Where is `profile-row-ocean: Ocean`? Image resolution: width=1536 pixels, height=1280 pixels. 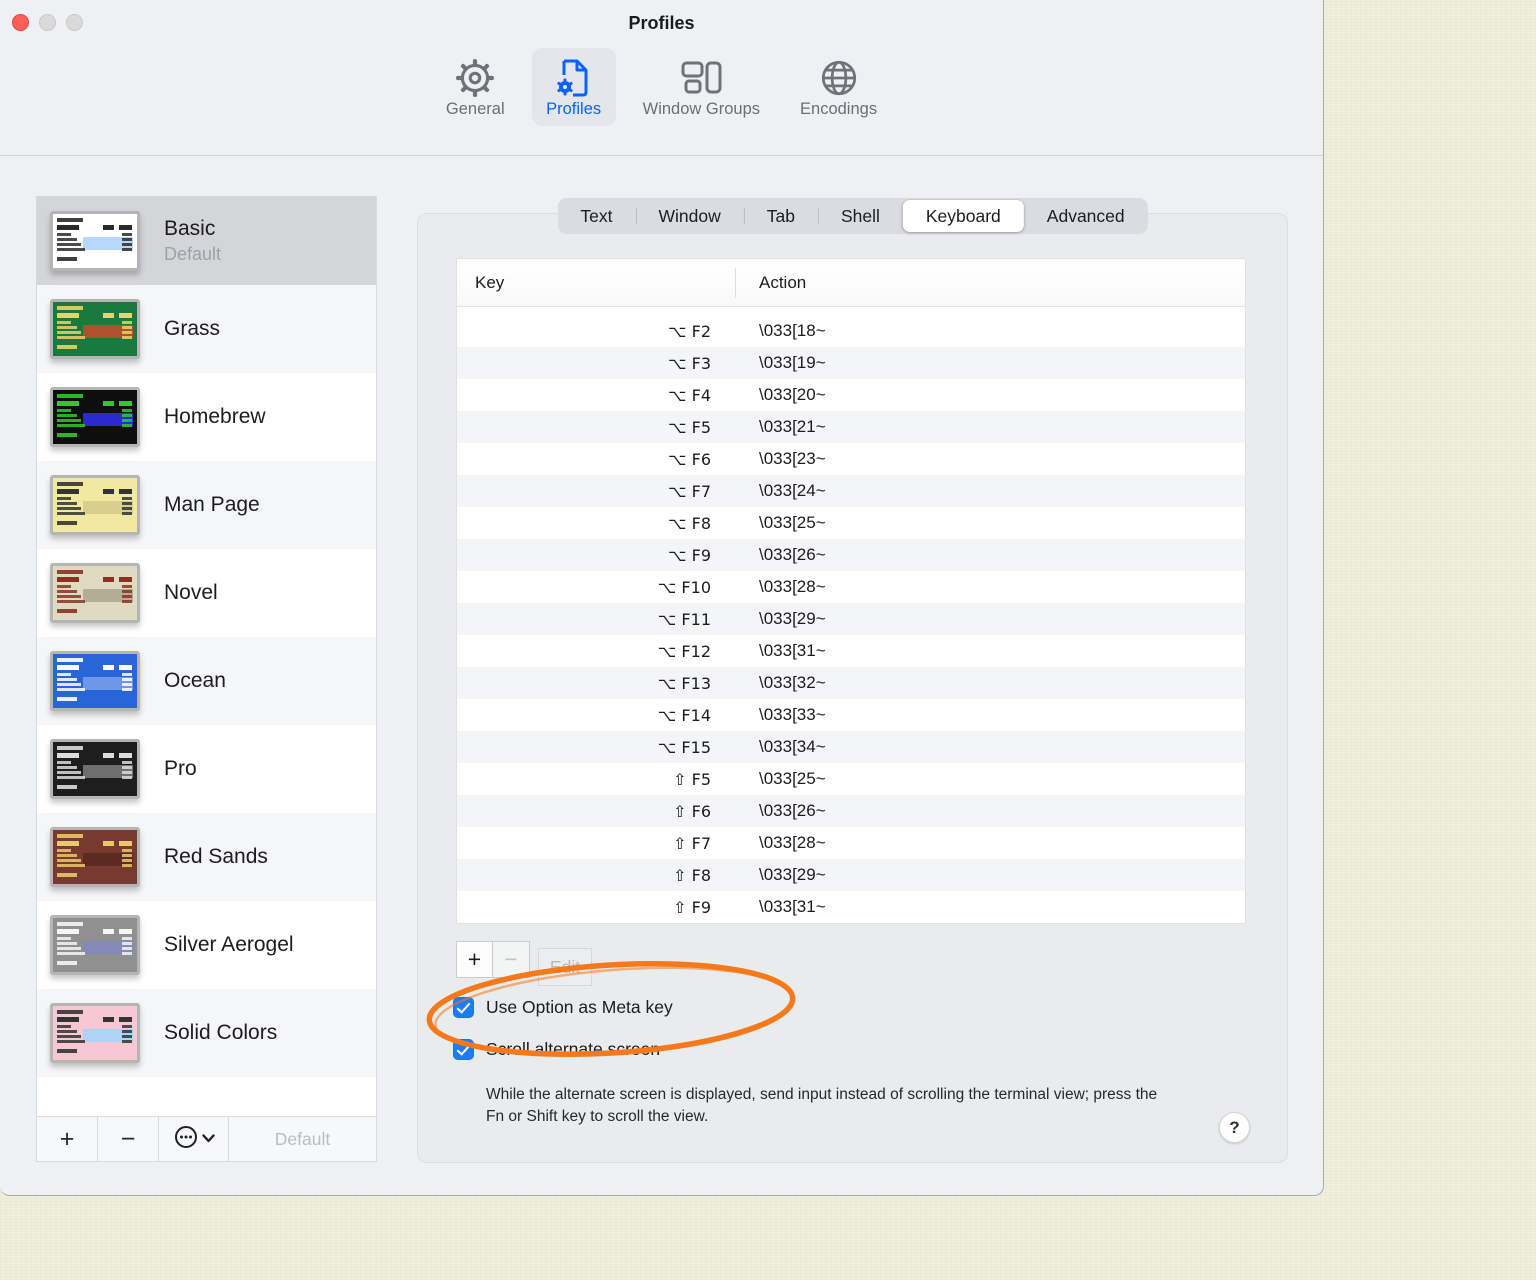 profile-row-ocean: Ocean is located at coordinates (206, 681).